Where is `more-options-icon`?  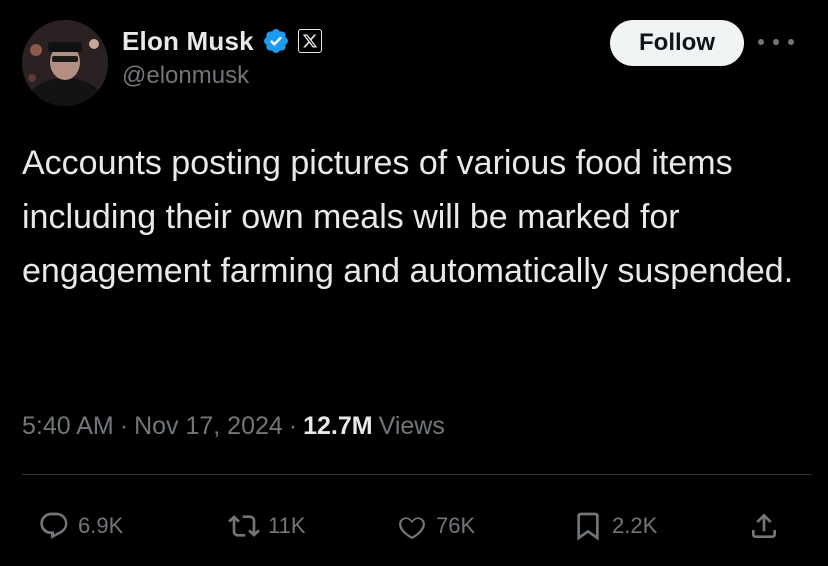 more-options-icon is located at coordinates (776, 42).